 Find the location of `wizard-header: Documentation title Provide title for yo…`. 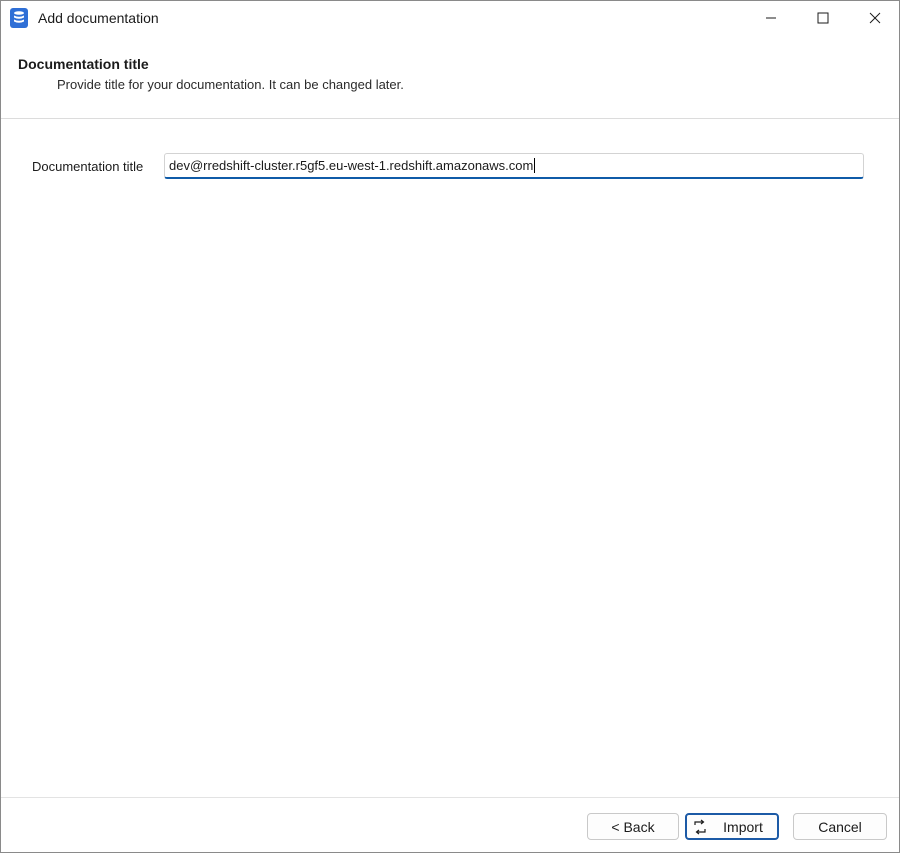

wizard-header: Documentation title Provide title for yo… is located at coordinates (450, 76).